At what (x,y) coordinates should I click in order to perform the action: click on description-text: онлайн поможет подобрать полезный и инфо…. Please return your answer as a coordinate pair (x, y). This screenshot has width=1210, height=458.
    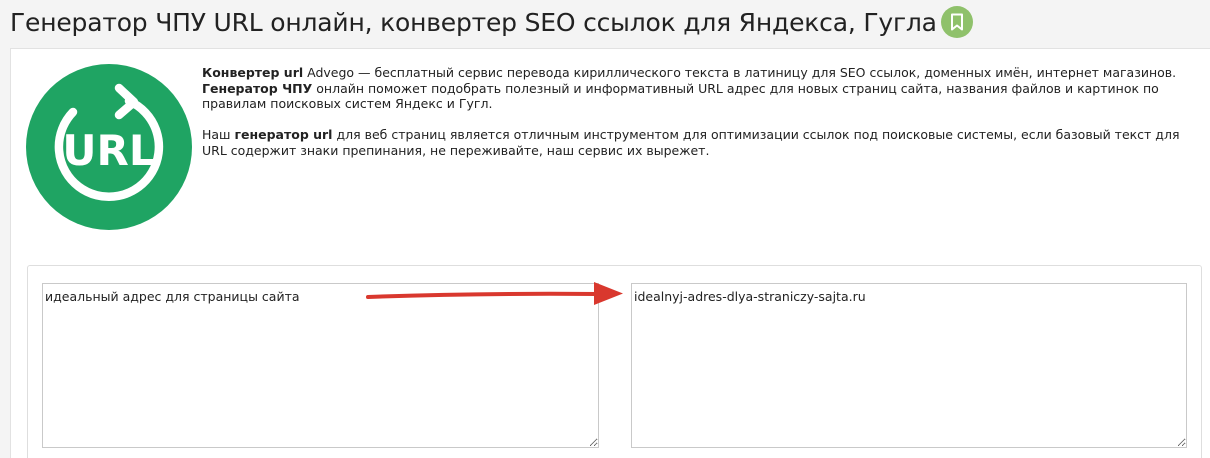
    Looking at the image, I should click on (680, 96).